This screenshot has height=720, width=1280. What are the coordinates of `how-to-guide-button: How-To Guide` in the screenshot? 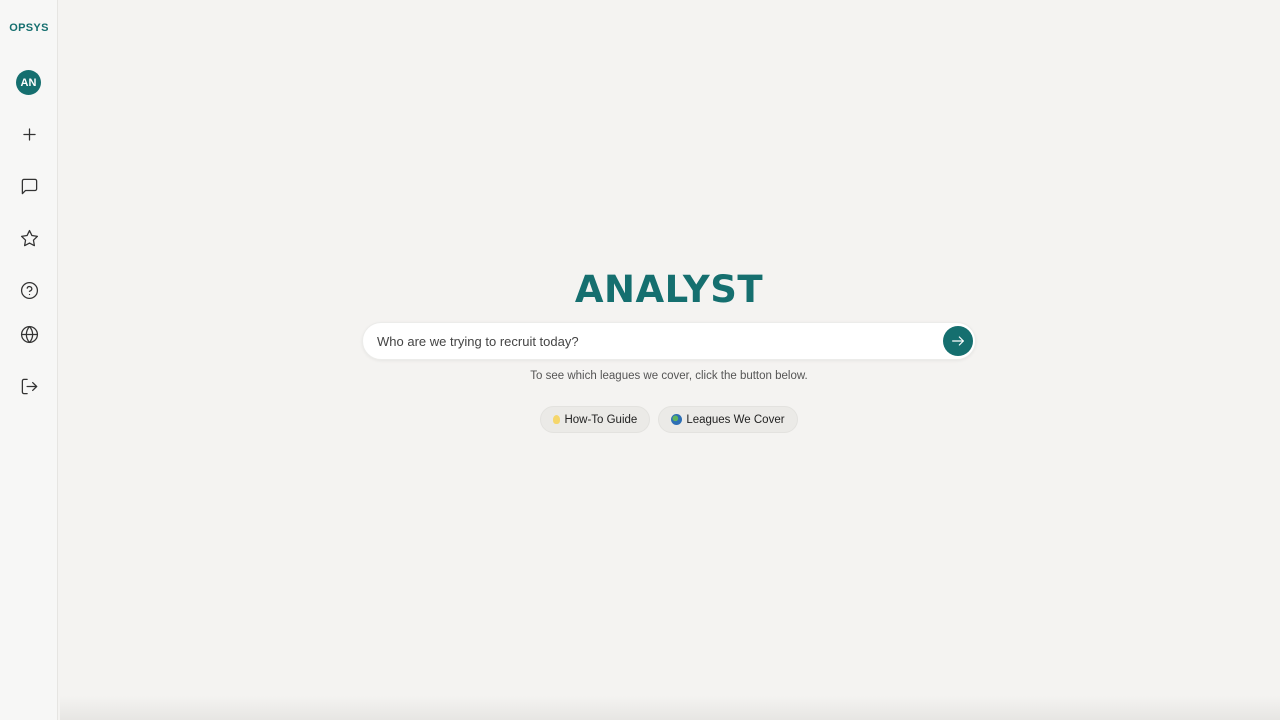 It's located at (595, 419).